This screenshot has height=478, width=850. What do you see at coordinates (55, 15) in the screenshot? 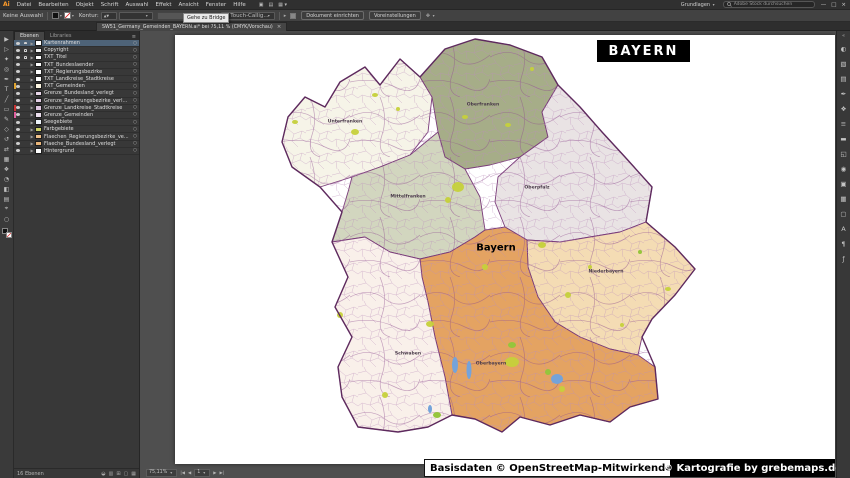
I see `fill-color-swatch` at bounding box center [55, 15].